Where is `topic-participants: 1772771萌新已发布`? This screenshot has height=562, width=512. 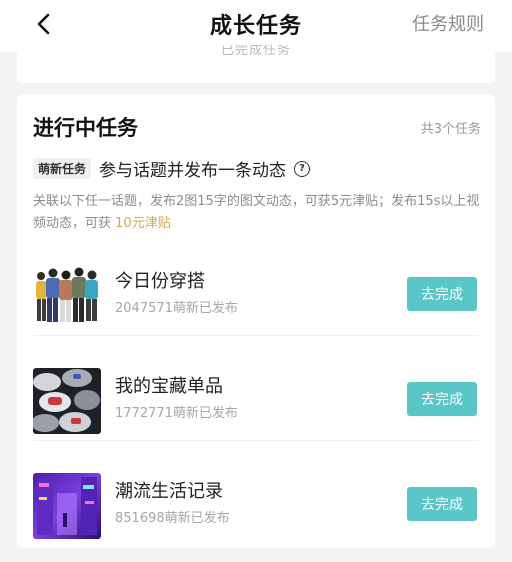
topic-participants: 1772771萌新已发布 is located at coordinates (176, 413).